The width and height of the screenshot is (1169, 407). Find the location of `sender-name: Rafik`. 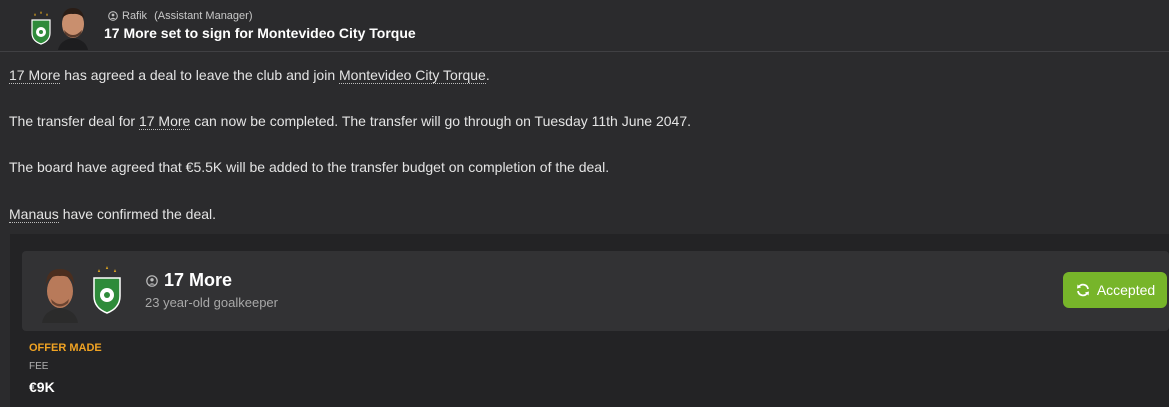

sender-name: Rafik is located at coordinates (134, 16).